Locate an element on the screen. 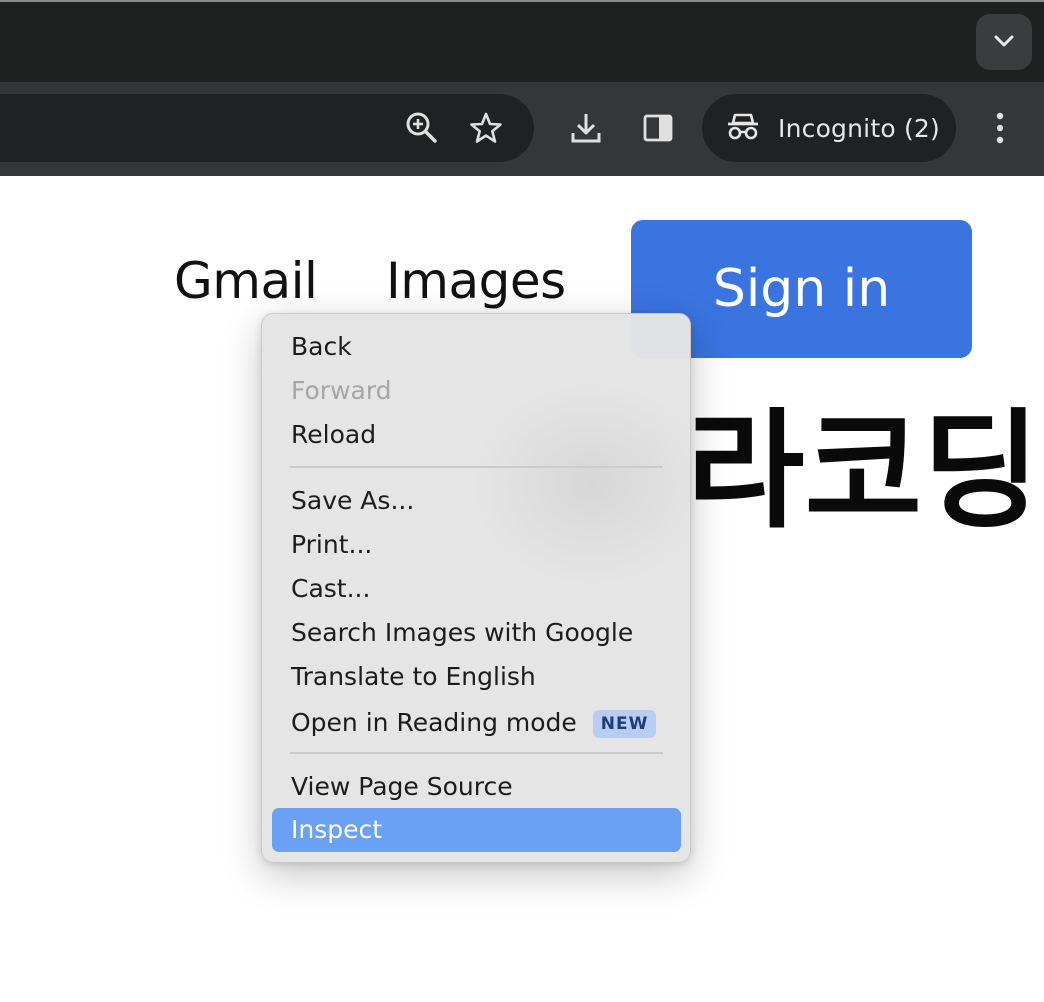 The width and height of the screenshot is (1044, 1002). menu-item-reading-mode: Open in Reading mode NEW is located at coordinates (474, 723).